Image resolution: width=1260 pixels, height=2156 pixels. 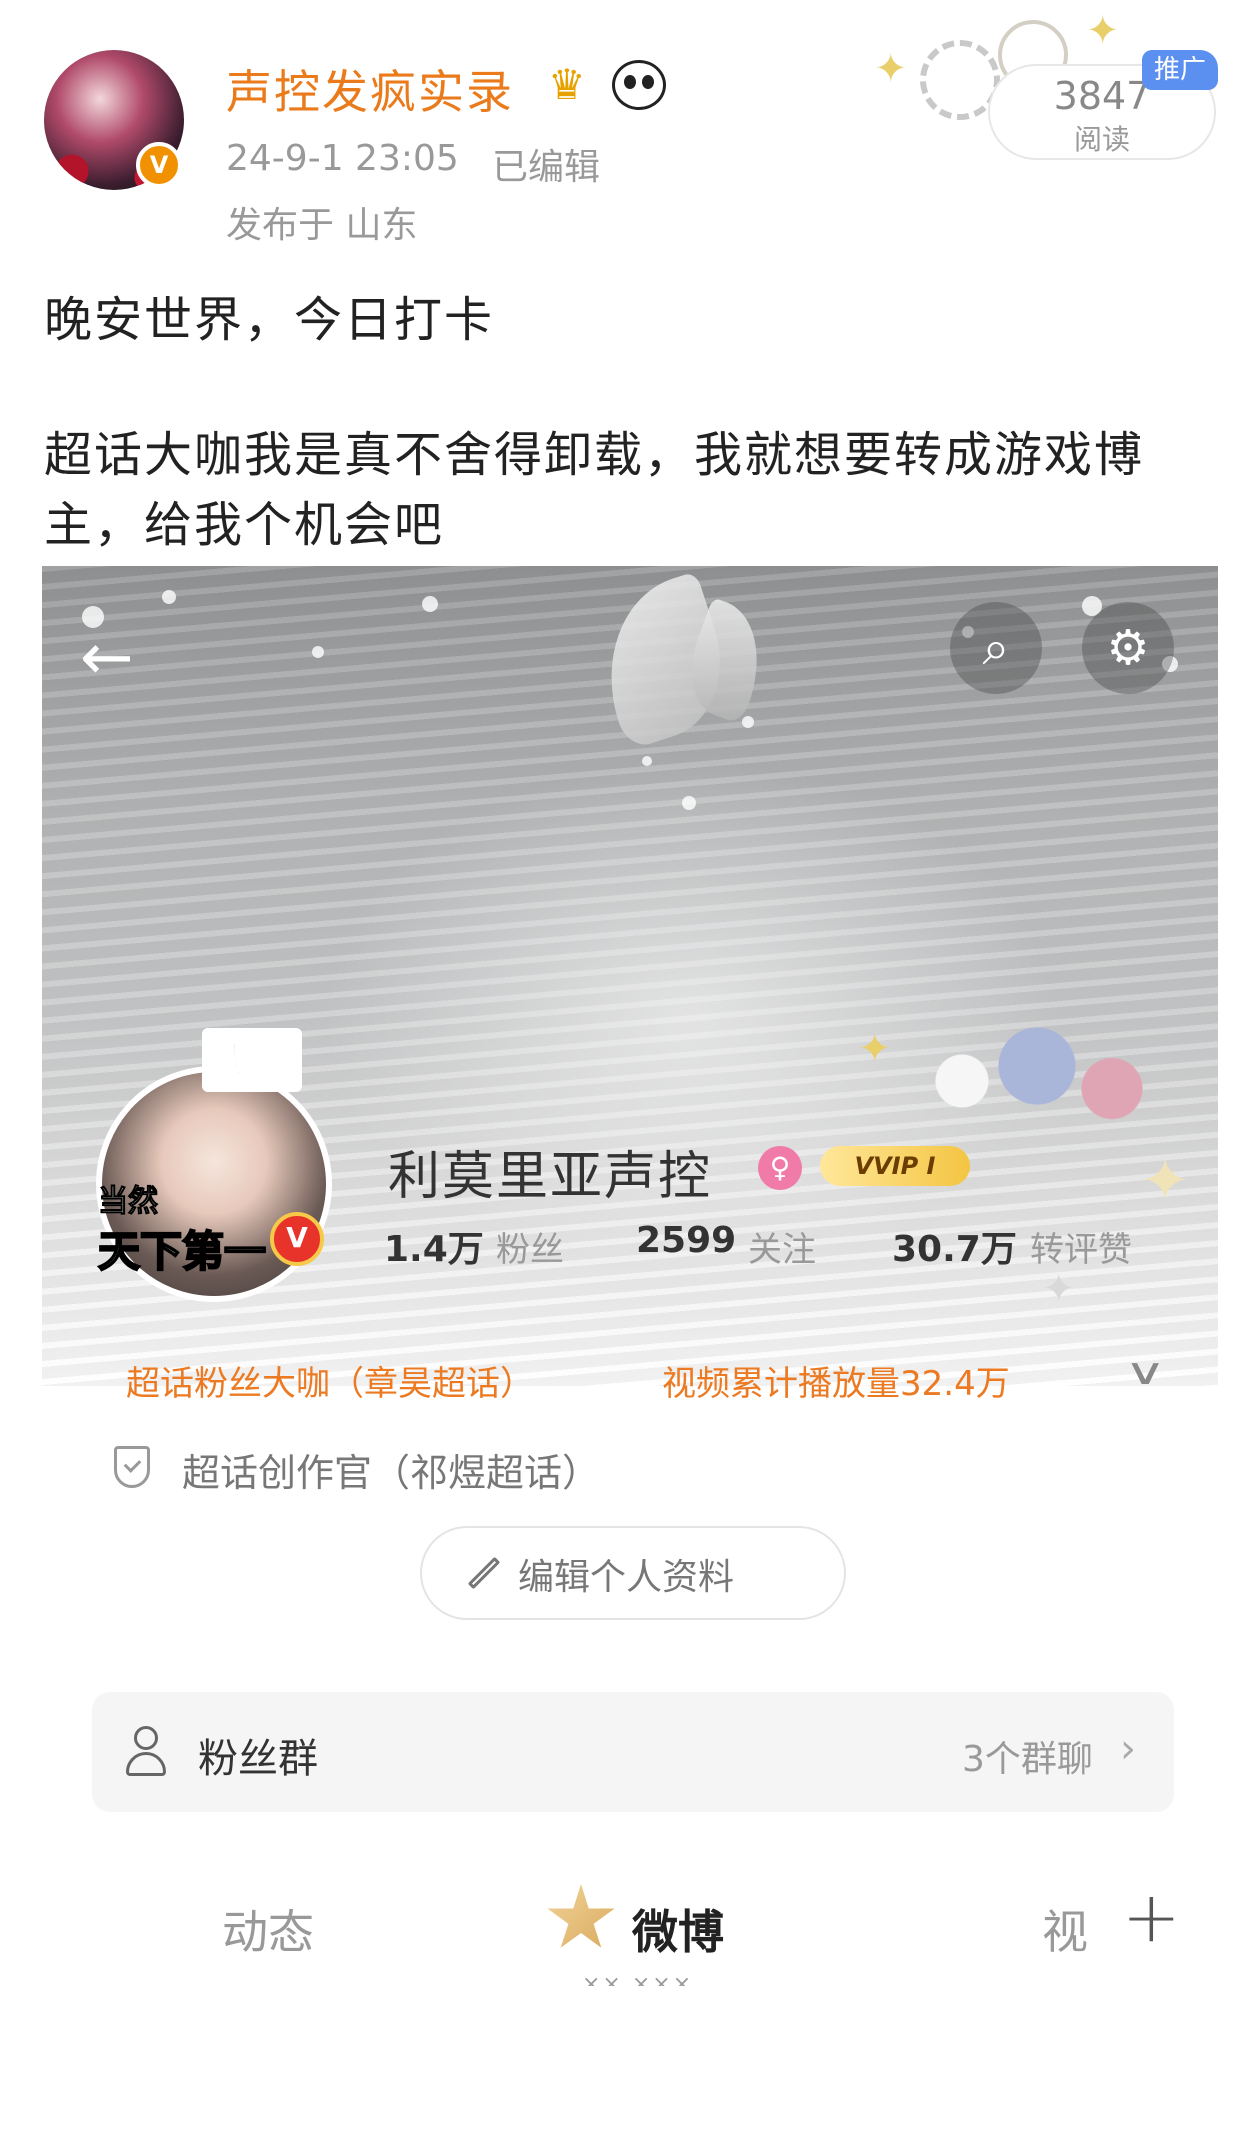 What do you see at coordinates (546, 164) in the screenshot?
I see `edited-label: 已编辑` at bounding box center [546, 164].